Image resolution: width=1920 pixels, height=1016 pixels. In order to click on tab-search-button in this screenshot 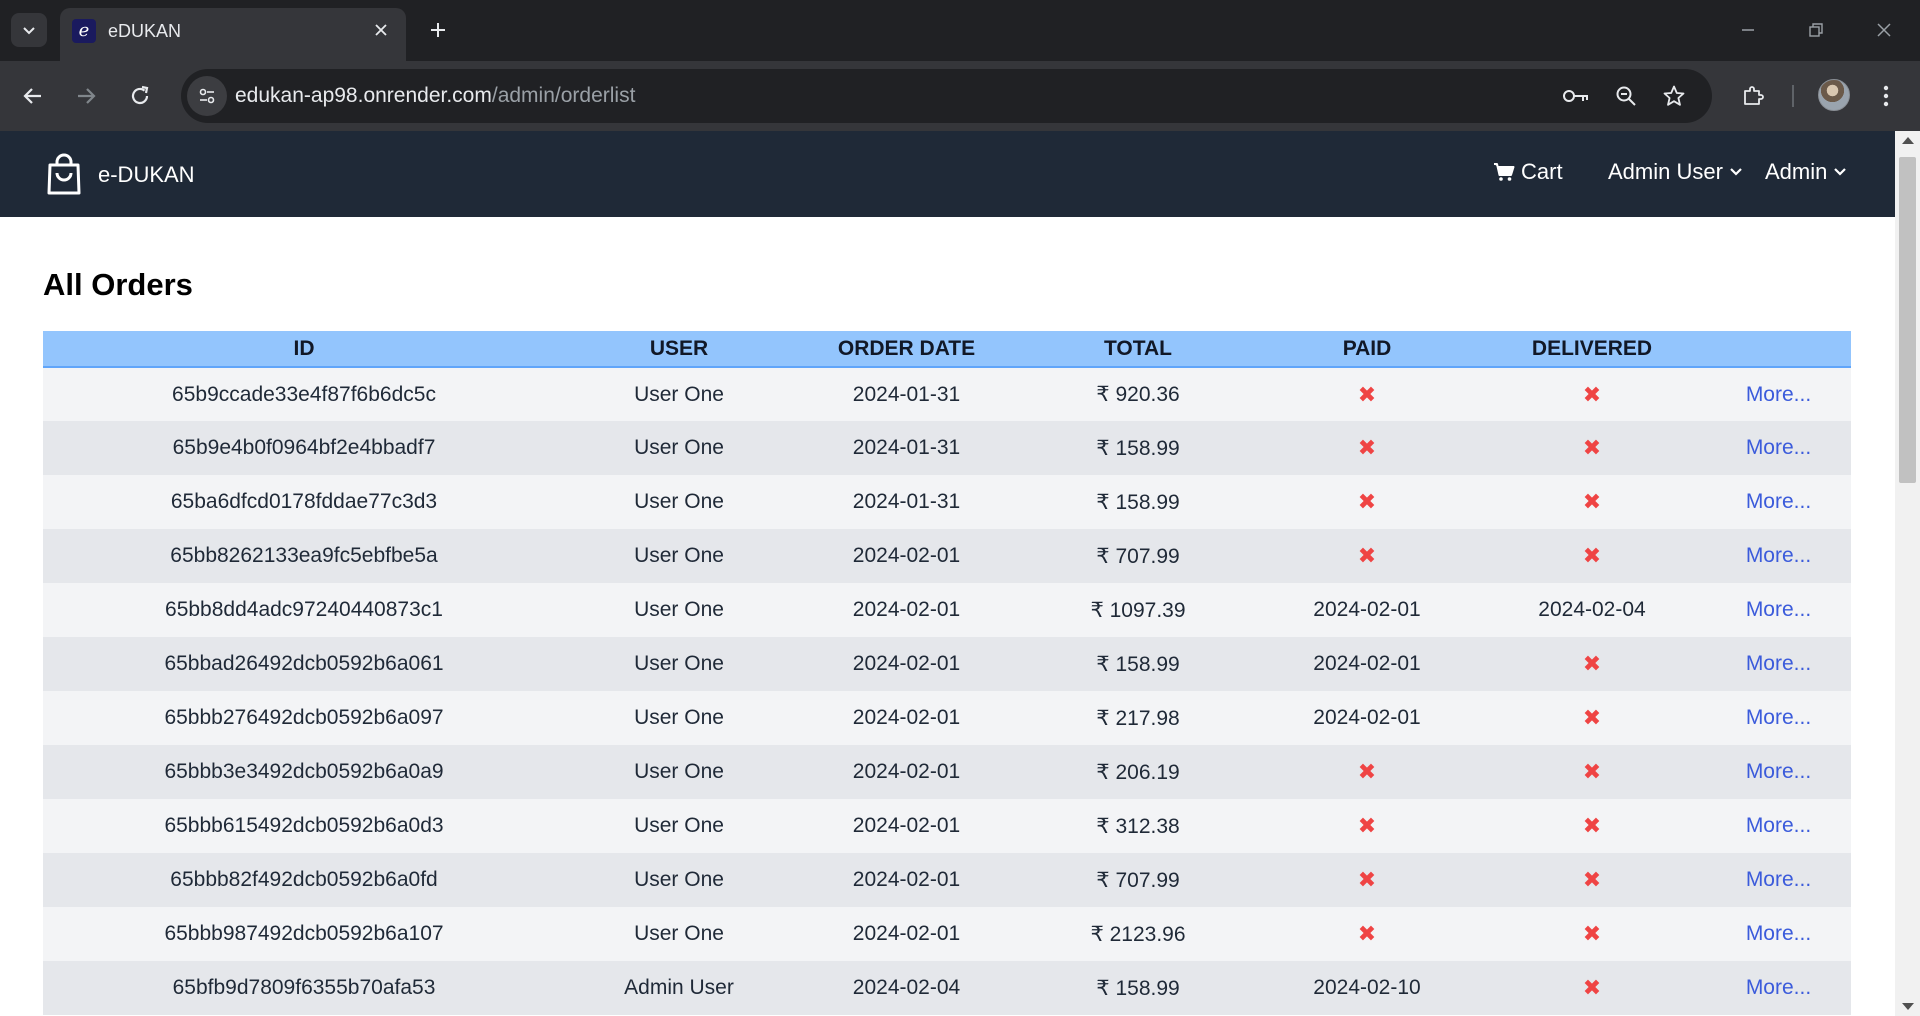, I will do `click(29, 30)`.